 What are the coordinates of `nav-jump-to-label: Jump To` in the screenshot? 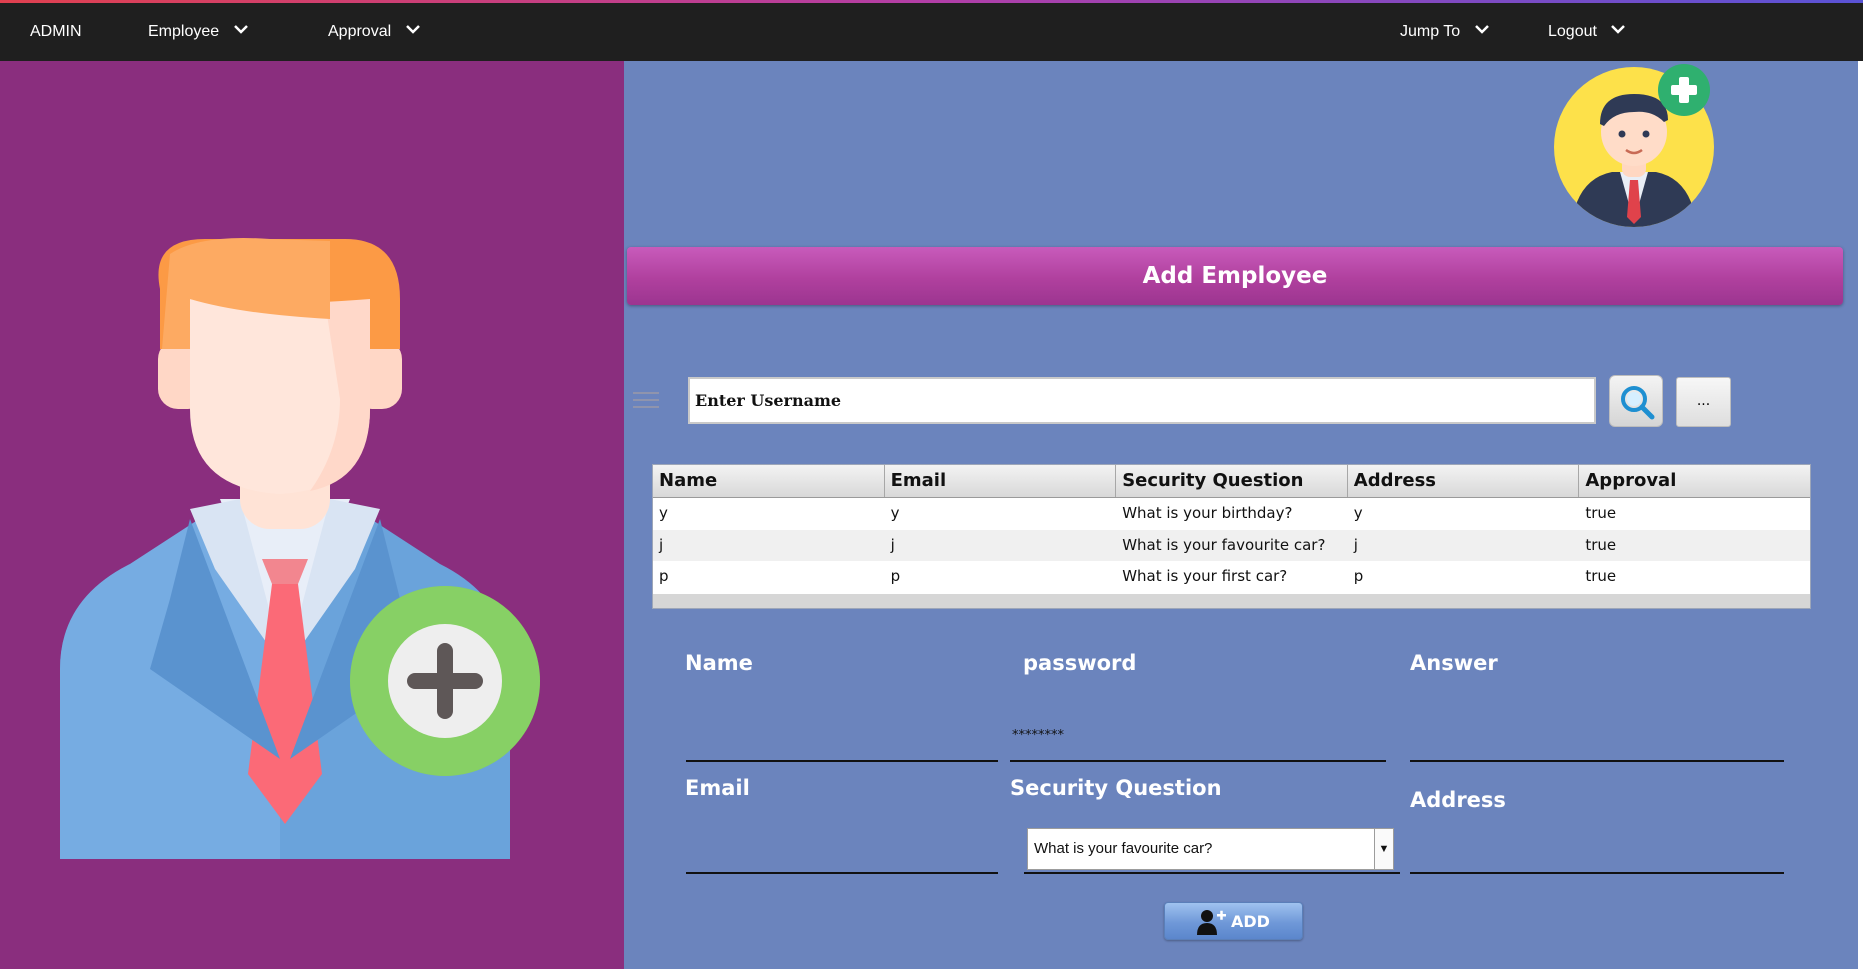 It's located at (1430, 31).